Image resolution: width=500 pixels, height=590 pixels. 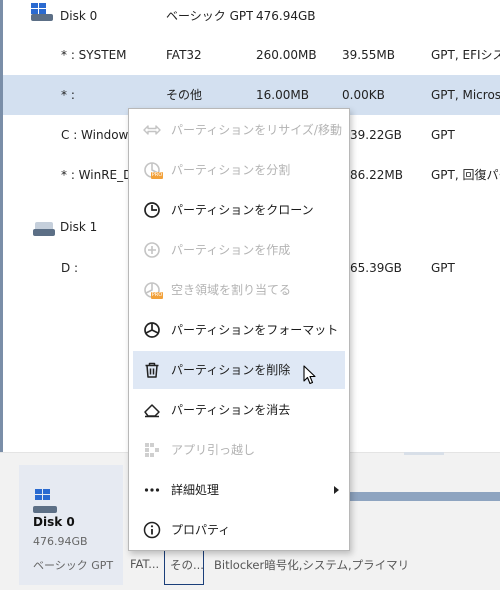 I want to click on menu-item-label: パーティションを消去, so click(x=231, y=410).